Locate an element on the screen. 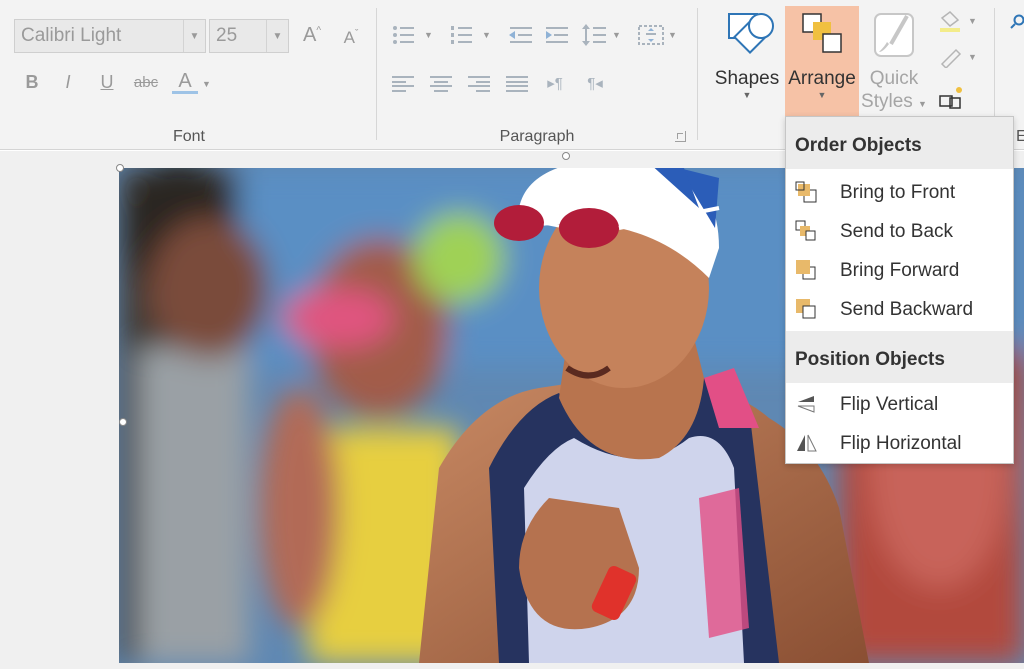  send-to-back-item: Send to Back is located at coordinates (899, 231).